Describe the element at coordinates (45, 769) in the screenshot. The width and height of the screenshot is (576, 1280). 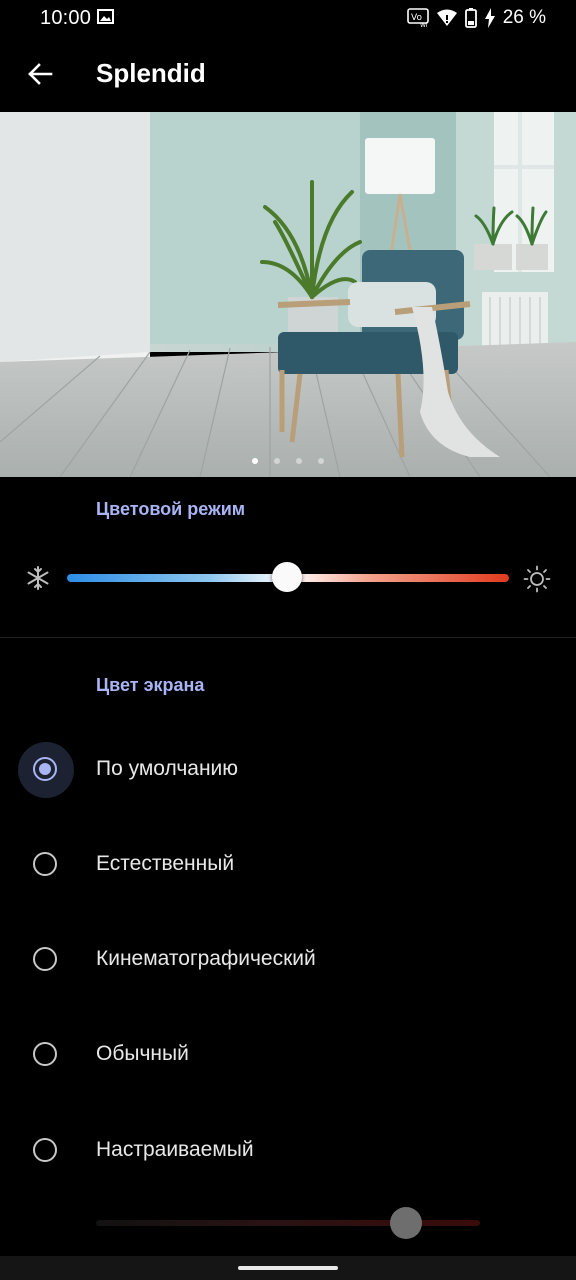
I see `radio-button-selected` at that location.